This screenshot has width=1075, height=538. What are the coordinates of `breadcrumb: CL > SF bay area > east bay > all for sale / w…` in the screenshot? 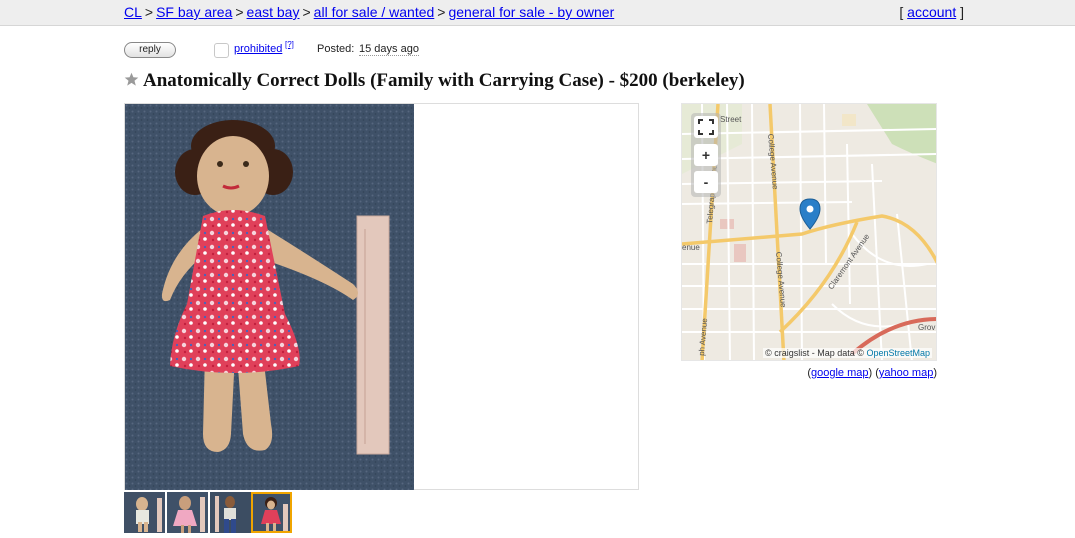 It's located at (369, 12).